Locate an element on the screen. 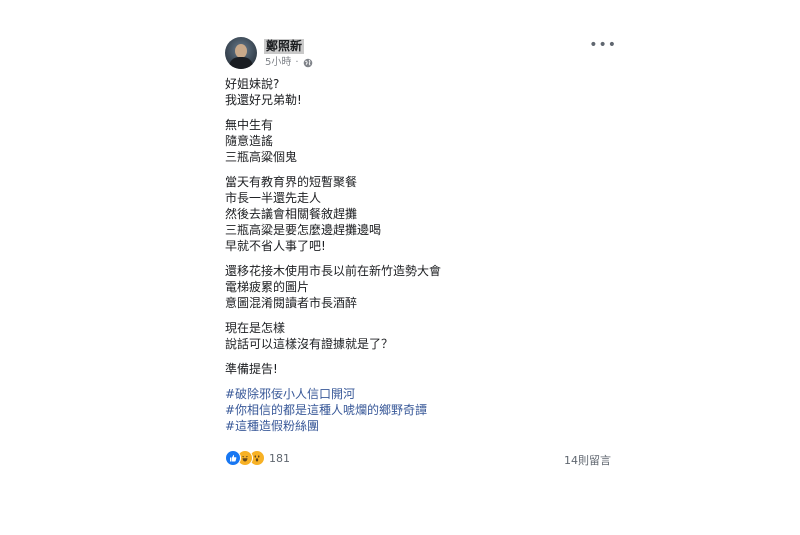 This screenshot has height=535, width=800. post-timestamp: 5小時 is located at coordinates (278, 63).